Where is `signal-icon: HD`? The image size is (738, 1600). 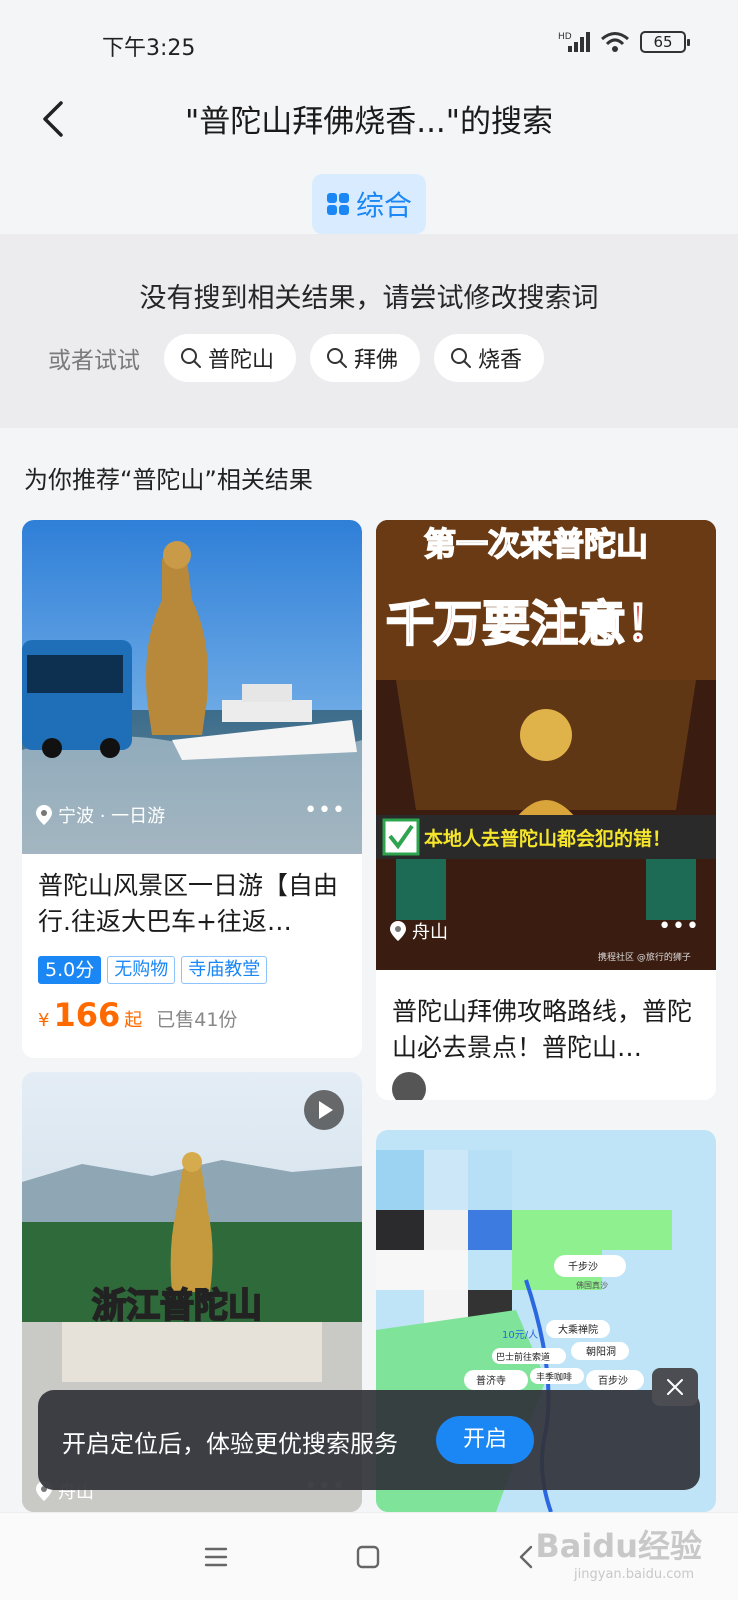 signal-icon: HD is located at coordinates (574, 42).